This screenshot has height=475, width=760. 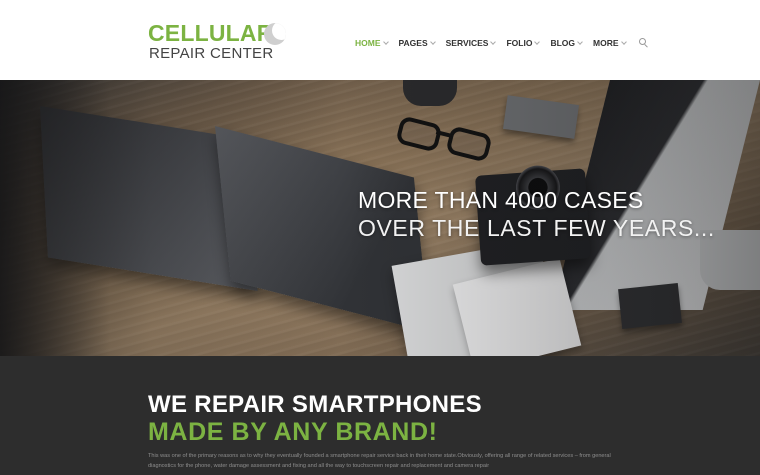 I want to click on nav-item-pages: PAGES, so click(x=417, y=43).